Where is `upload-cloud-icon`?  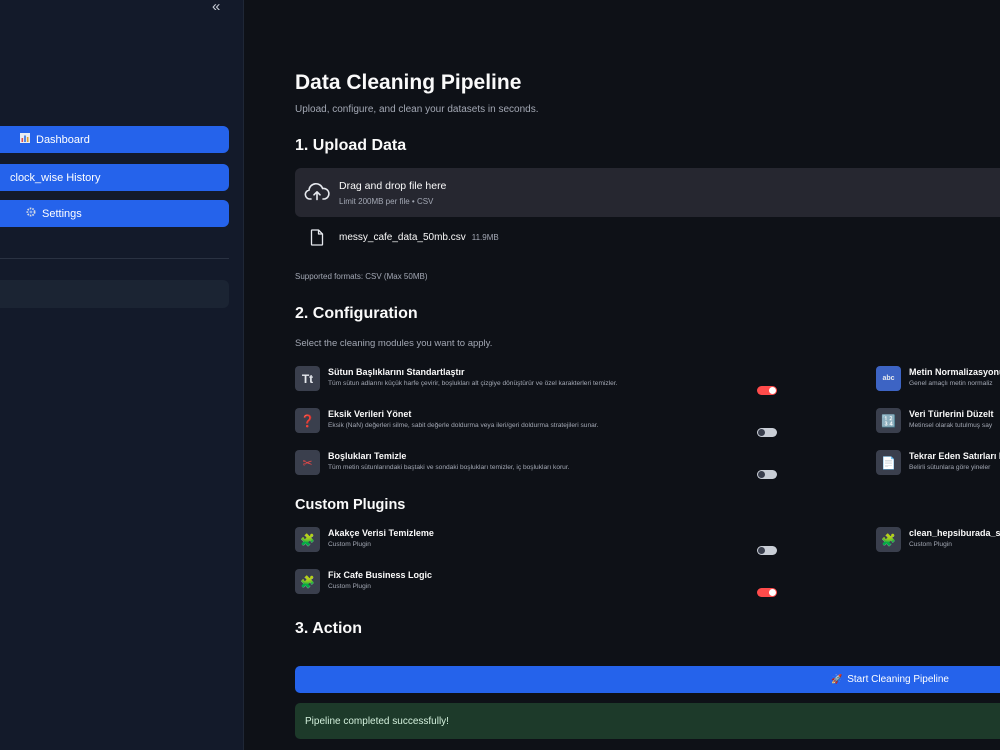 upload-cloud-icon is located at coordinates (317, 194).